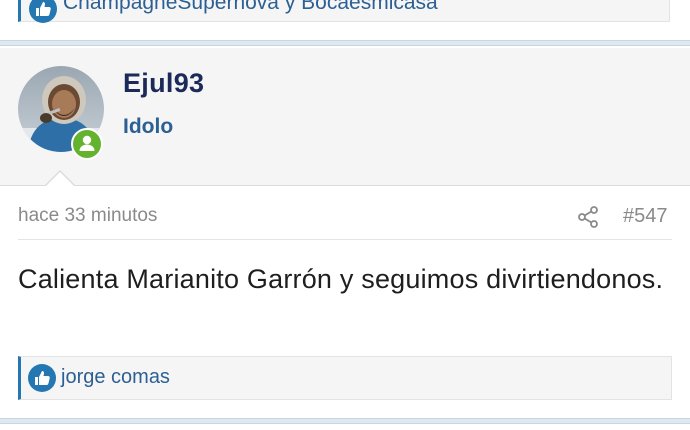 The width and height of the screenshot is (690, 430). What do you see at coordinates (645, 216) in the screenshot?
I see `post-number-link: #547` at bounding box center [645, 216].